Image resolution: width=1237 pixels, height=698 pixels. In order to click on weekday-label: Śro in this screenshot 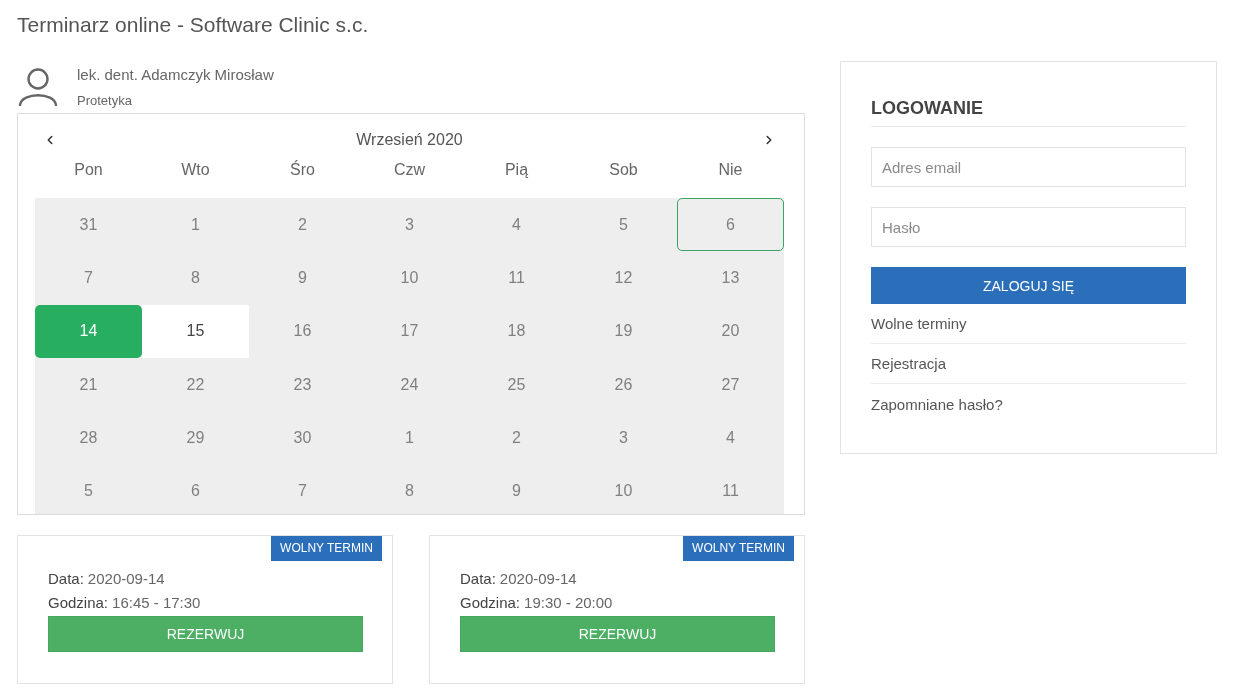, I will do `click(302, 169)`.